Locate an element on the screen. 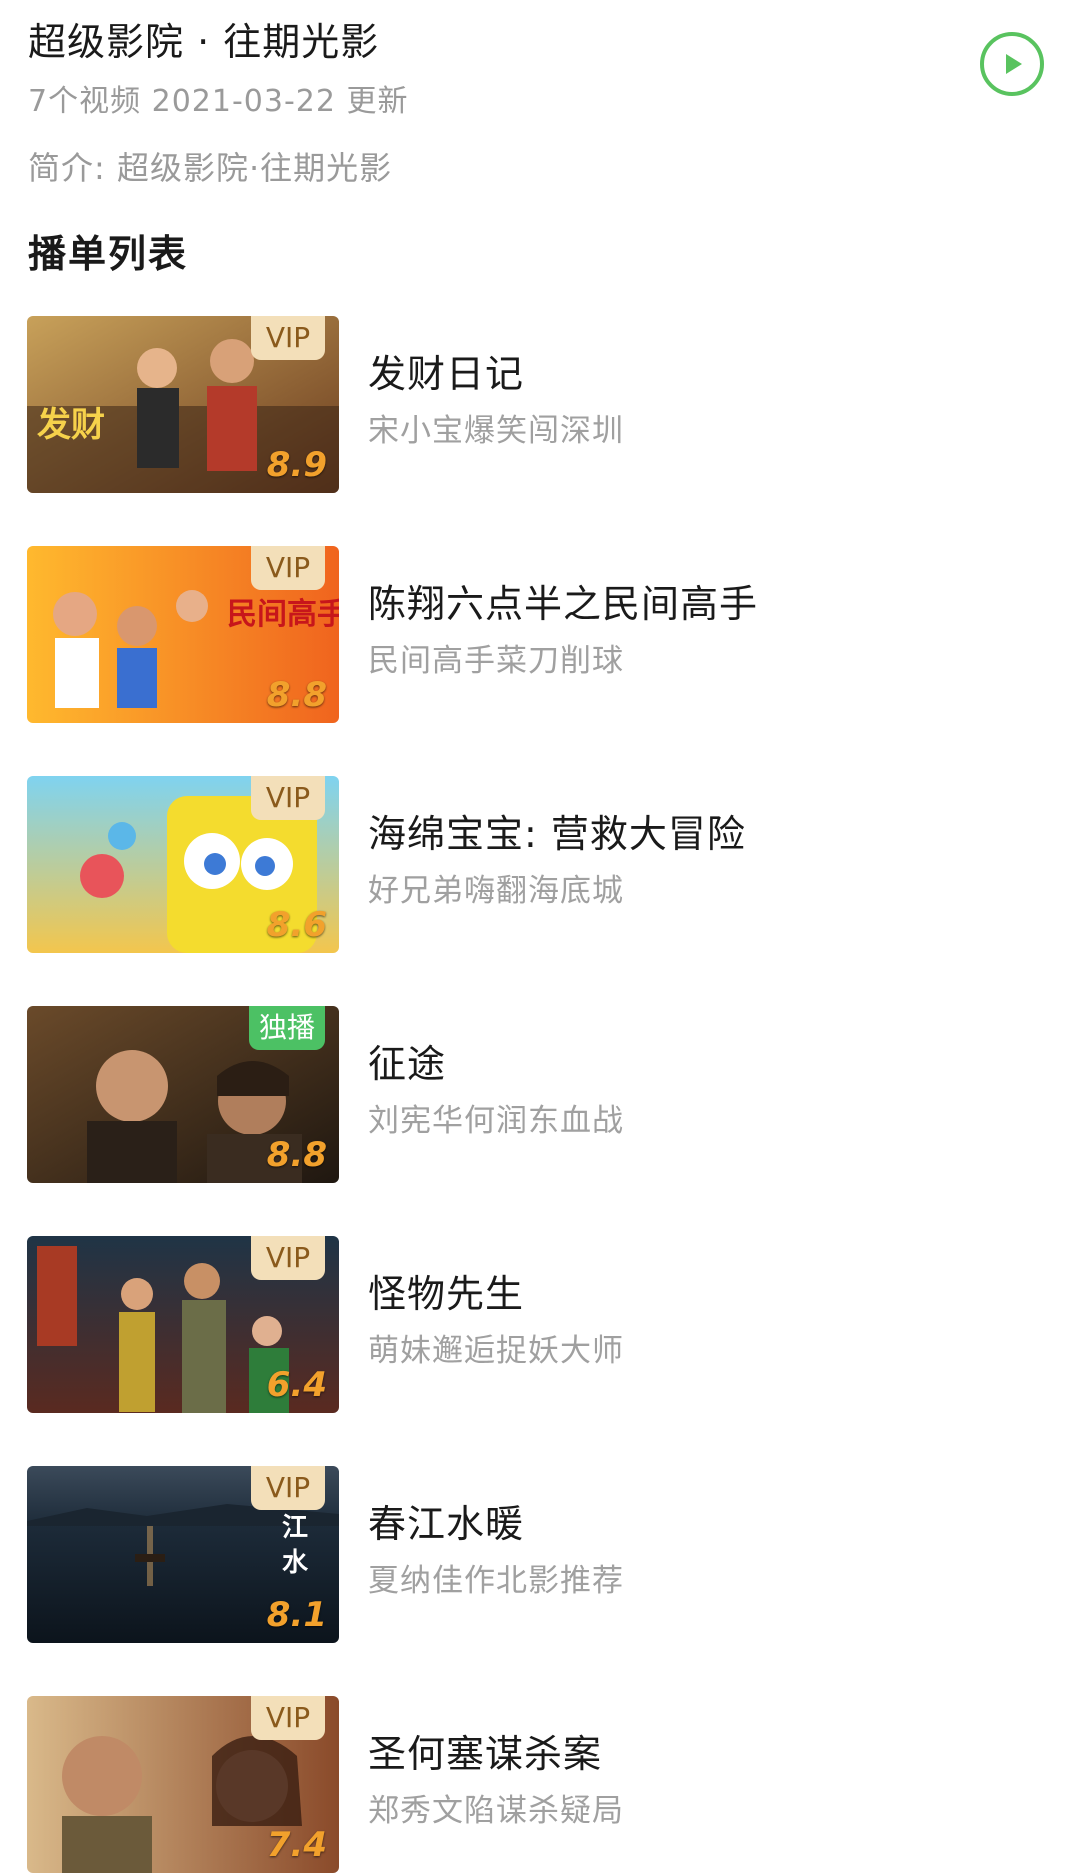  video-title: 怪物先生 is located at coordinates (446, 1294).